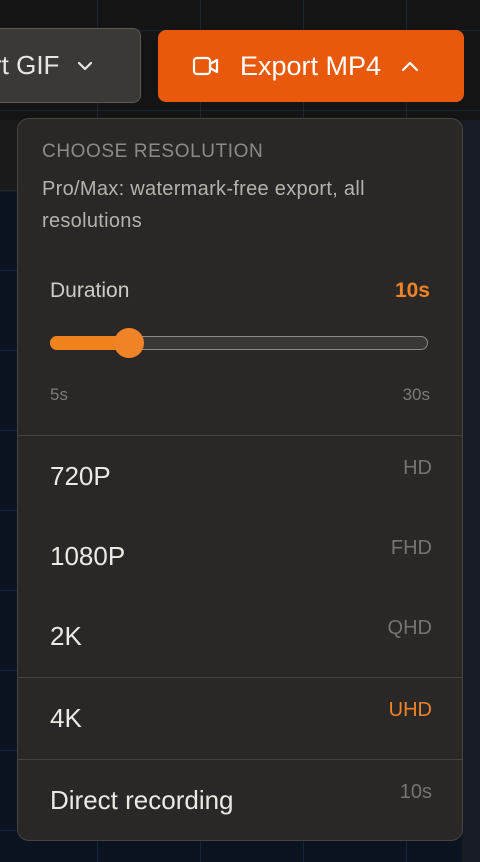 The image size is (480, 862). I want to click on option-tag: HD, so click(417, 468).